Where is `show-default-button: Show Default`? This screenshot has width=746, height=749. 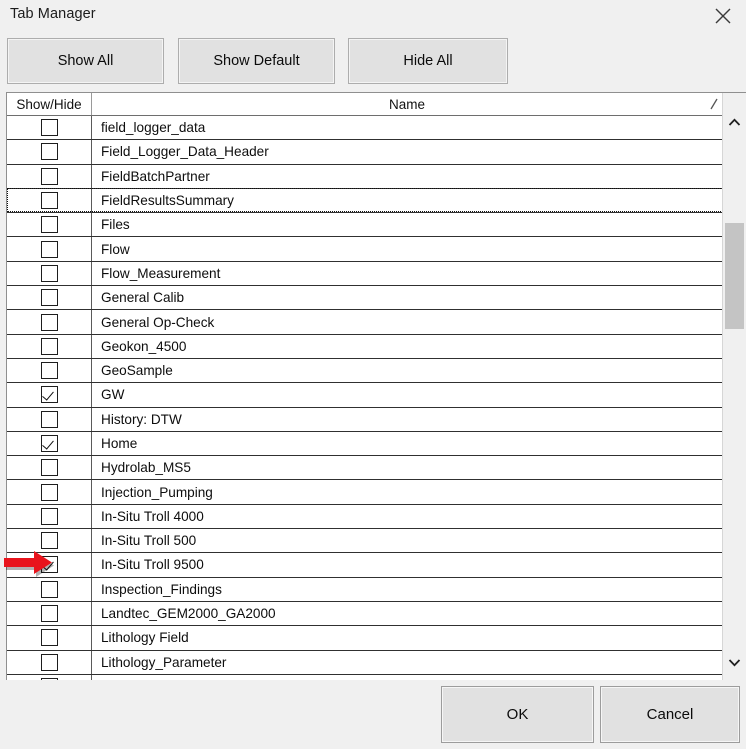
show-default-button: Show Default is located at coordinates (256, 61).